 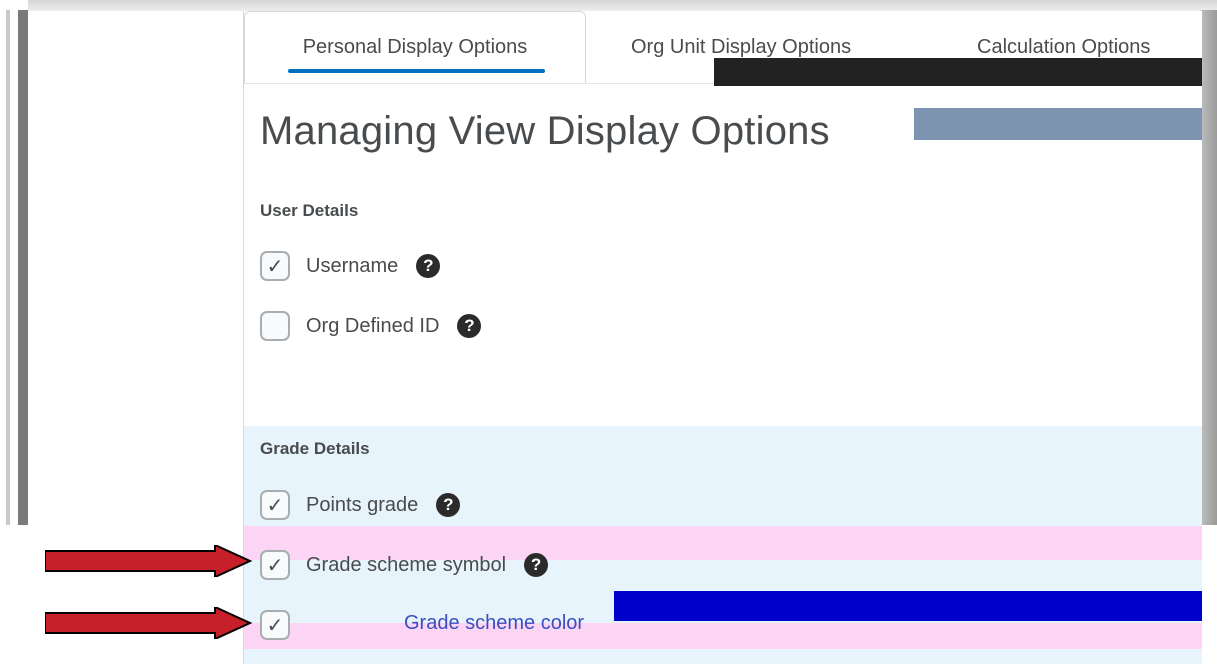 What do you see at coordinates (315, 448) in the screenshot?
I see `grade-details-heading: Grade Details` at bounding box center [315, 448].